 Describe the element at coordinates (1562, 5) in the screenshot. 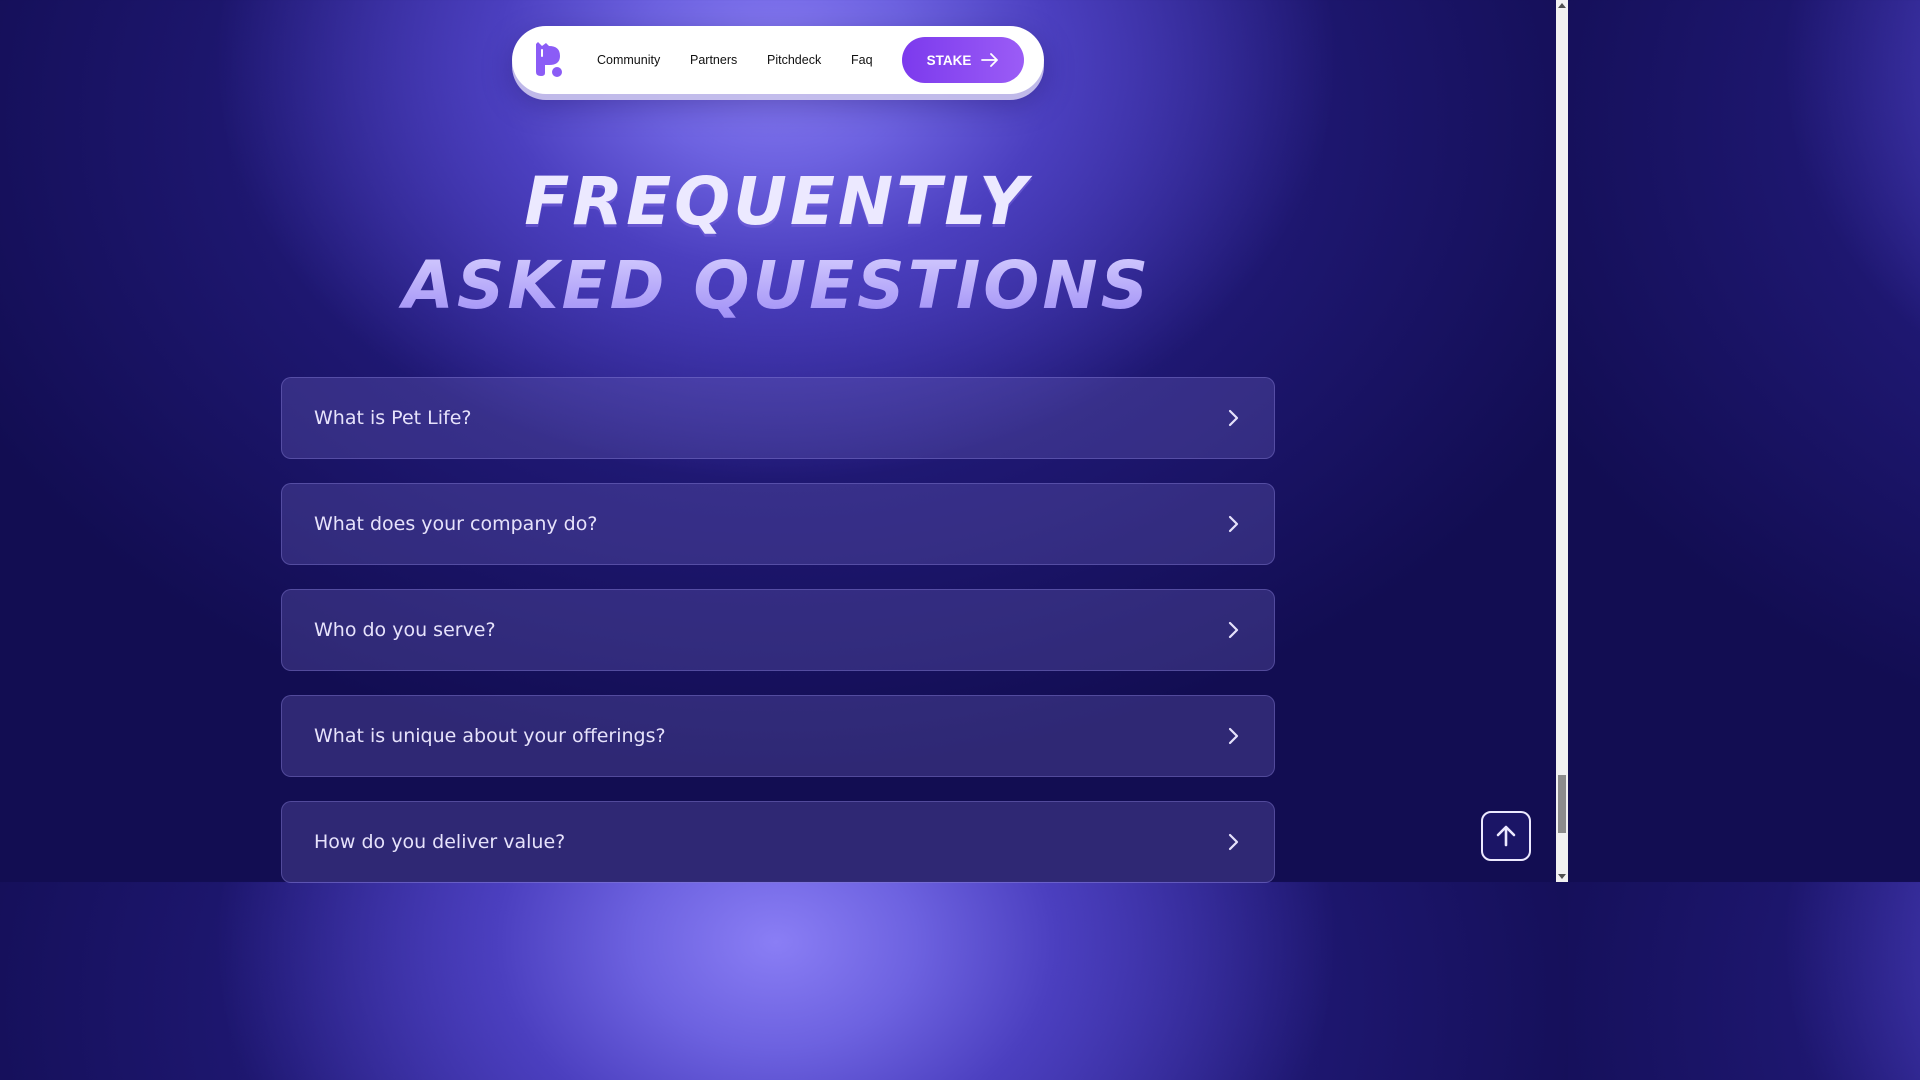

I see `scroll-up-icon` at that location.